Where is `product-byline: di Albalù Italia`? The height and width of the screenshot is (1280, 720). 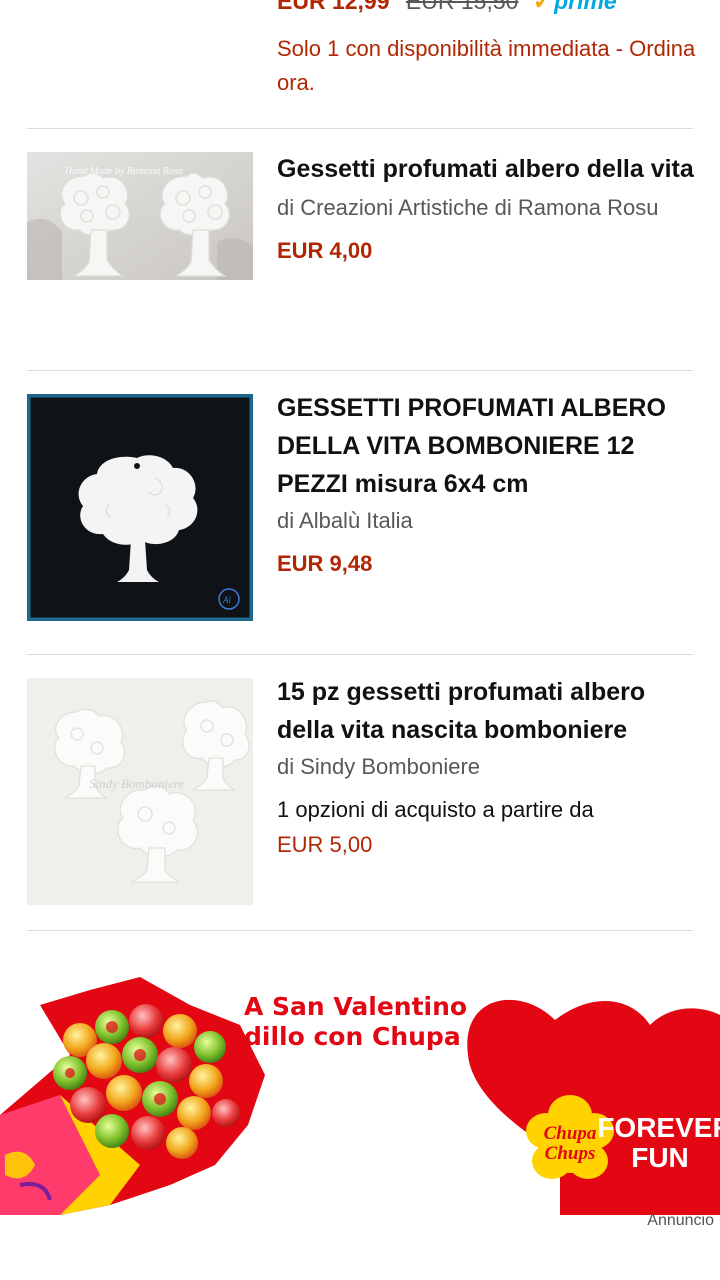
product-byline: di Albalù Italia is located at coordinates (487, 520).